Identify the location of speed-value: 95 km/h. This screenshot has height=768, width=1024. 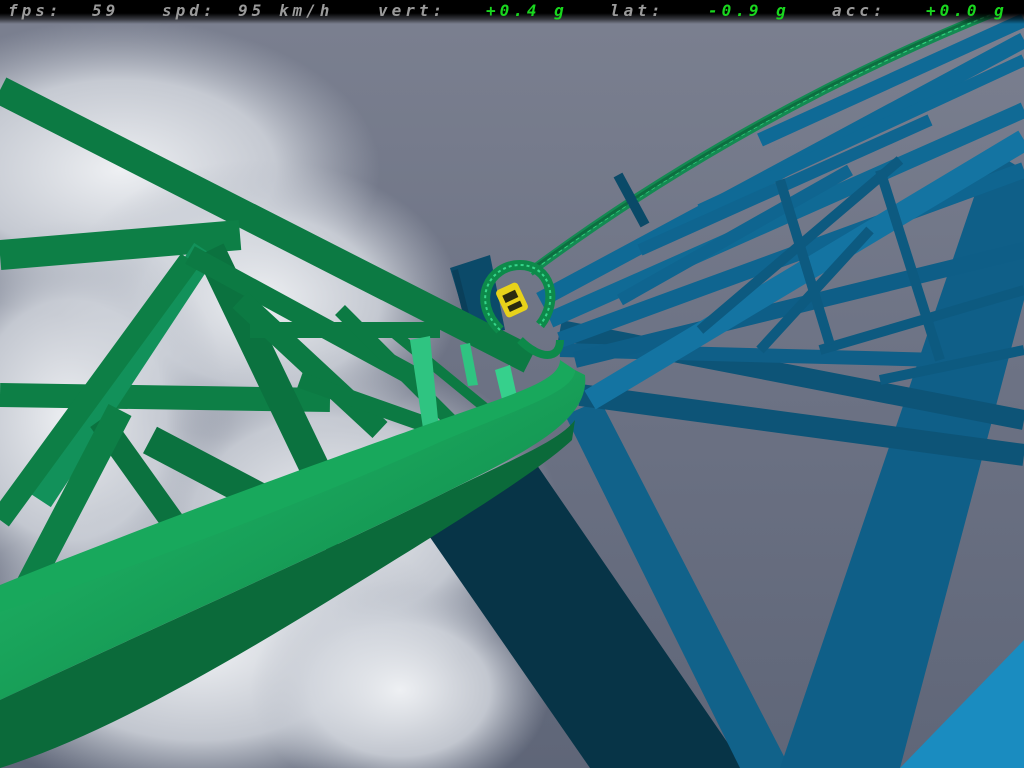
(286, 10).